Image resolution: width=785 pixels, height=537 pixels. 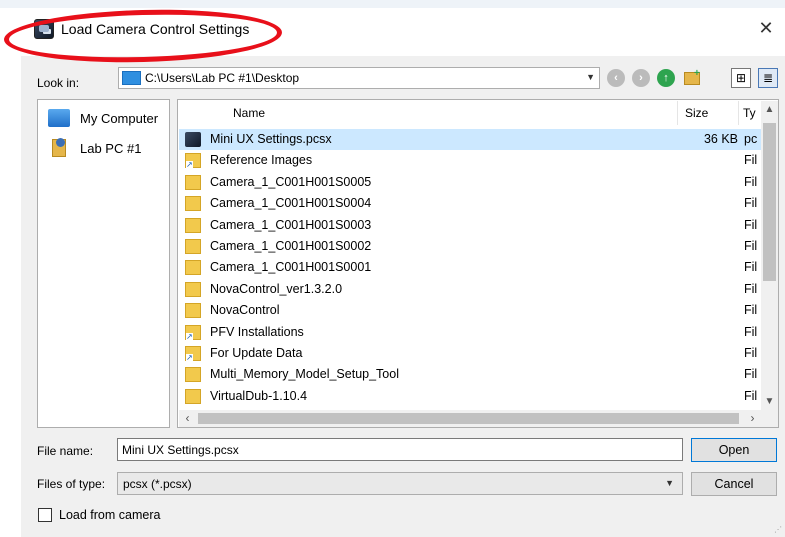 What do you see at coordinates (766, 28) in the screenshot?
I see `close-button: ✕` at bounding box center [766, 28].